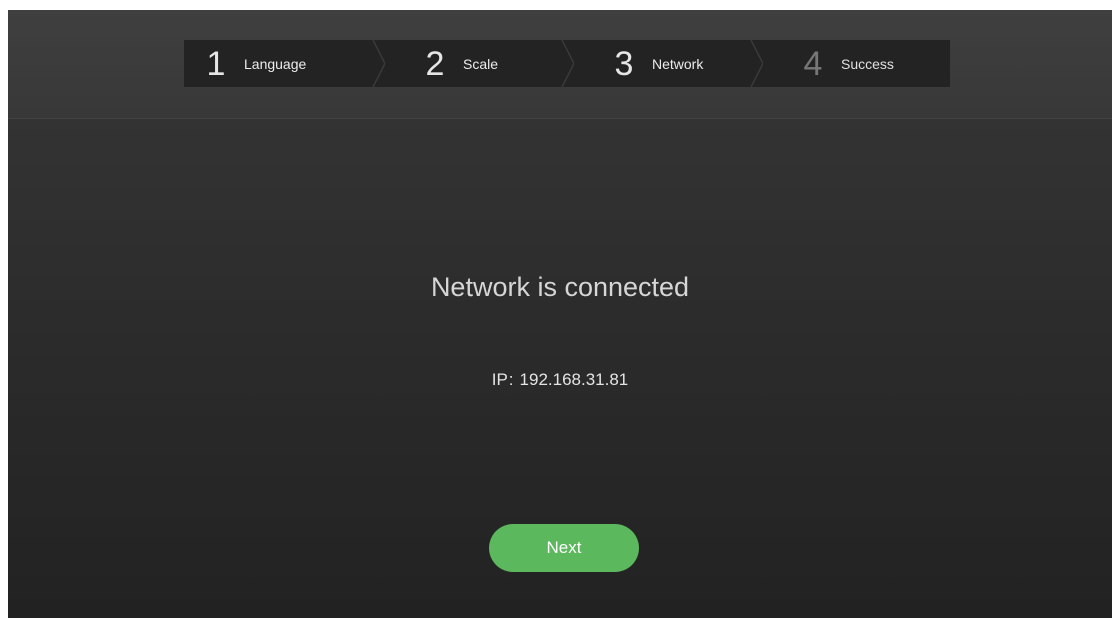  What do you see at coordinates (275, 63) in the screenshot?
I see `step-label: Language` at bounding box center [275, 63].